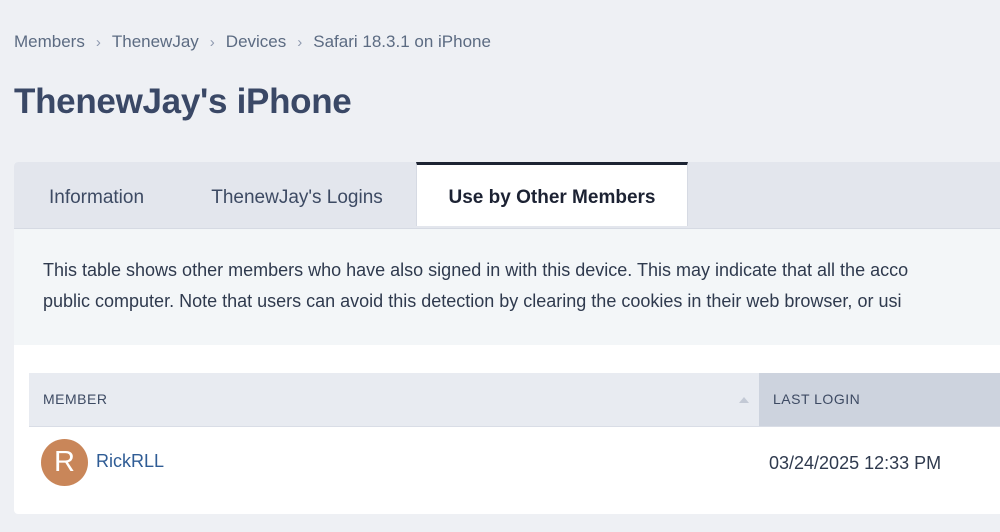 This screenshot has height=532, width=1000. I want to click on table-row: R RickRLL 03/24/2025 12:33 PM, so click(514, 463).